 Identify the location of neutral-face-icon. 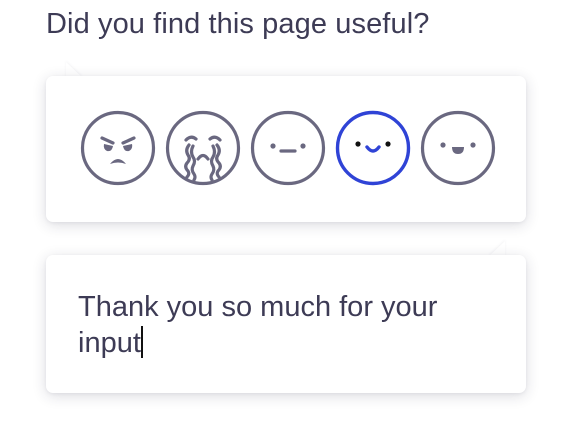
(288, 148).